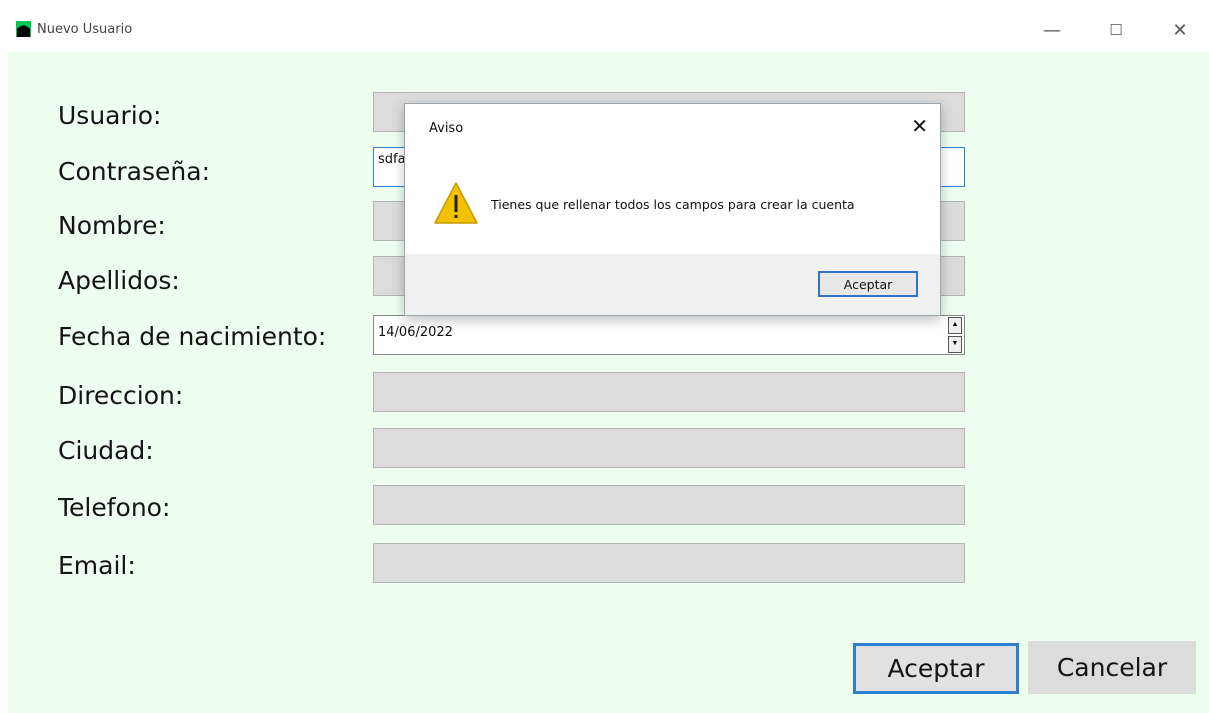  Describe the element at coordinates (604, 26) in the screenshot. I see `title-bar: Nuevo Usuario — ☐ ✕` at that location.